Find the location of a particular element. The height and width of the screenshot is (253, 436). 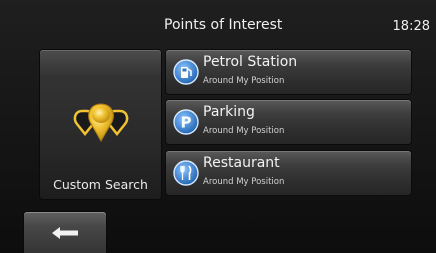

custom-search-label: Custom Search is located at coordinates (100, 184).